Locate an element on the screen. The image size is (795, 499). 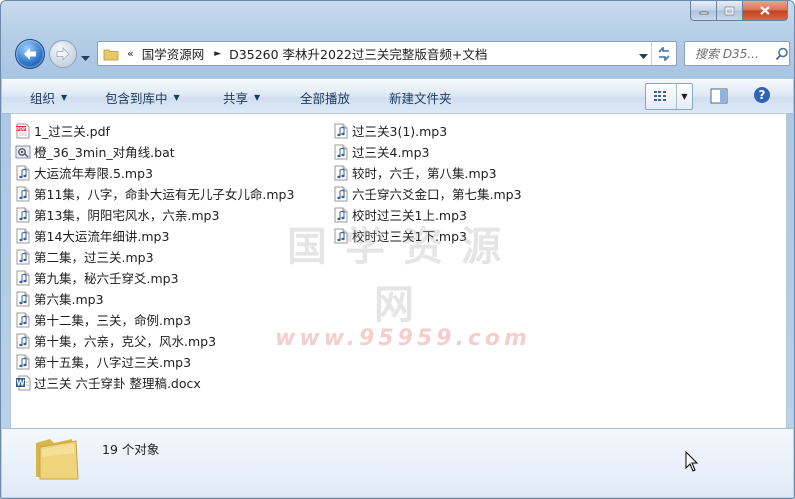
minimize-button is located at coordinates (703, 11).